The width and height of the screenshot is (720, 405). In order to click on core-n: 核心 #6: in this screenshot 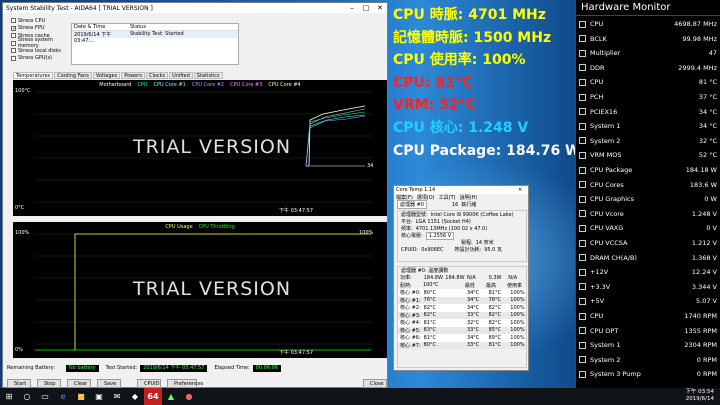, I will do `click(410, 338)`.